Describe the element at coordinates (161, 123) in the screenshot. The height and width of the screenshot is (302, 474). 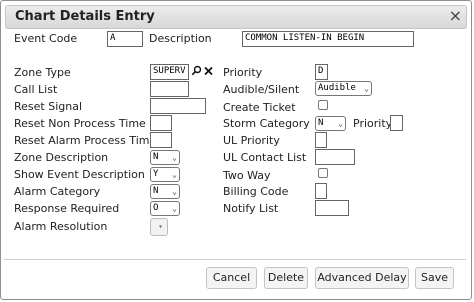
I see `reset-non-process-time-input` at that location.